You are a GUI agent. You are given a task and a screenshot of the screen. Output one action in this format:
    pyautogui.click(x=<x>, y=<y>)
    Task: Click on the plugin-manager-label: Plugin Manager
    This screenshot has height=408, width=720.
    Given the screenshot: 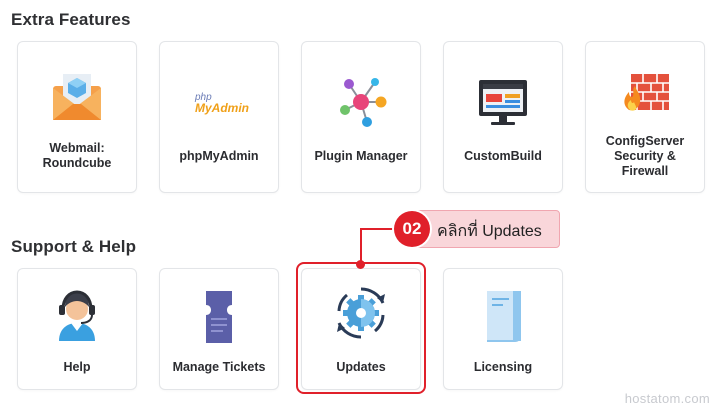 What is the action you would take?
    pyautogui.click(x=361, y=156)
    